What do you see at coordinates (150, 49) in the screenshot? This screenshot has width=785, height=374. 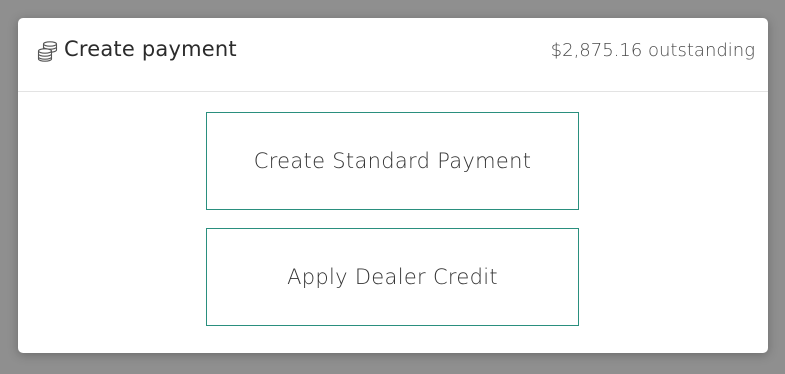 I see `modal-title: Create payment` at bounding box center [150, 49].